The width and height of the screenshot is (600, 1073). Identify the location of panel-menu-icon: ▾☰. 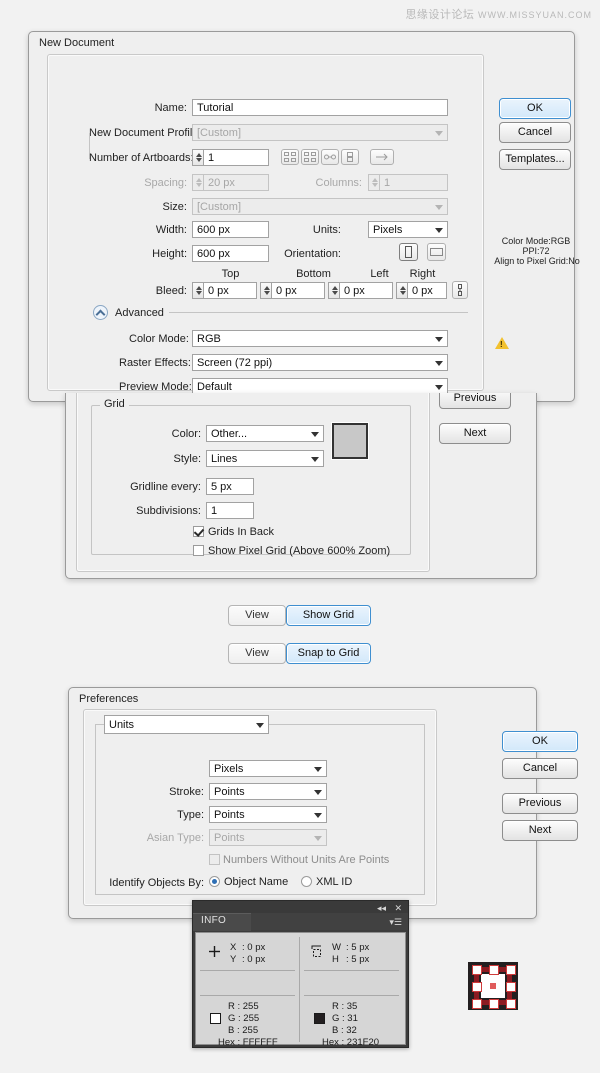
(395, 922).